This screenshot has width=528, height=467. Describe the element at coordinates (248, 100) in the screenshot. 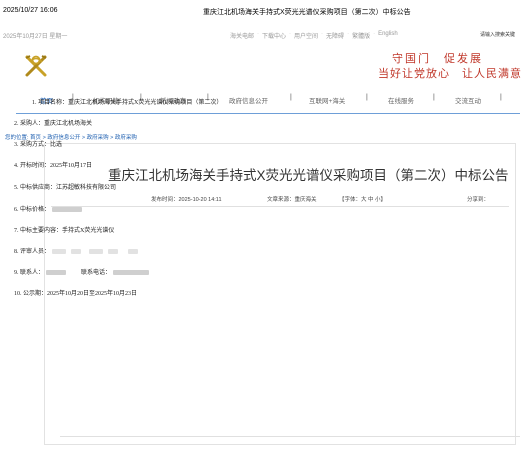

I see `nav-item-gov-info: 政府信息公开` at that location.